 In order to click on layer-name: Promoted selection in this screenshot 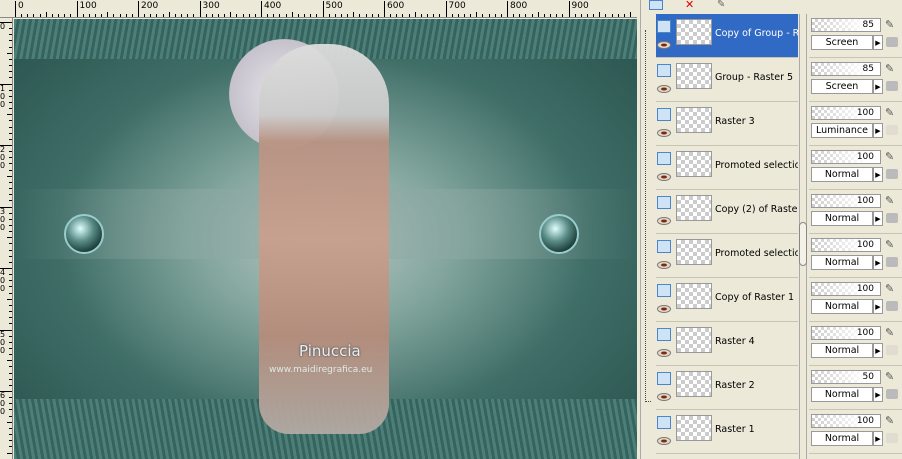, I will do `click(756, 165)`.